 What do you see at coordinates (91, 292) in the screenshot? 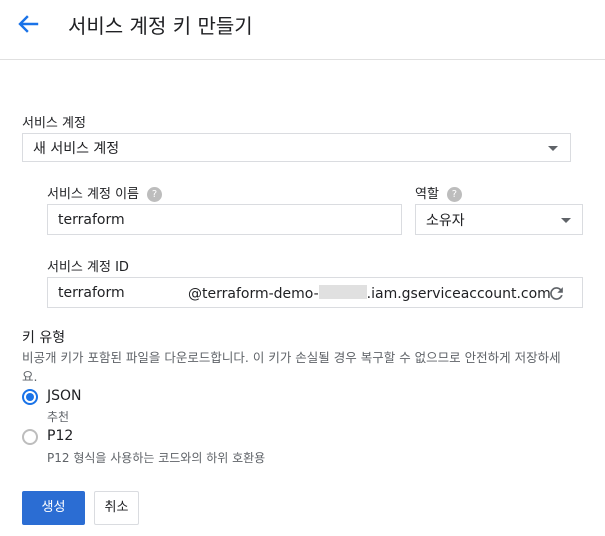
I see `service-account-id-value: terraform` at bounding box center [91, 292].